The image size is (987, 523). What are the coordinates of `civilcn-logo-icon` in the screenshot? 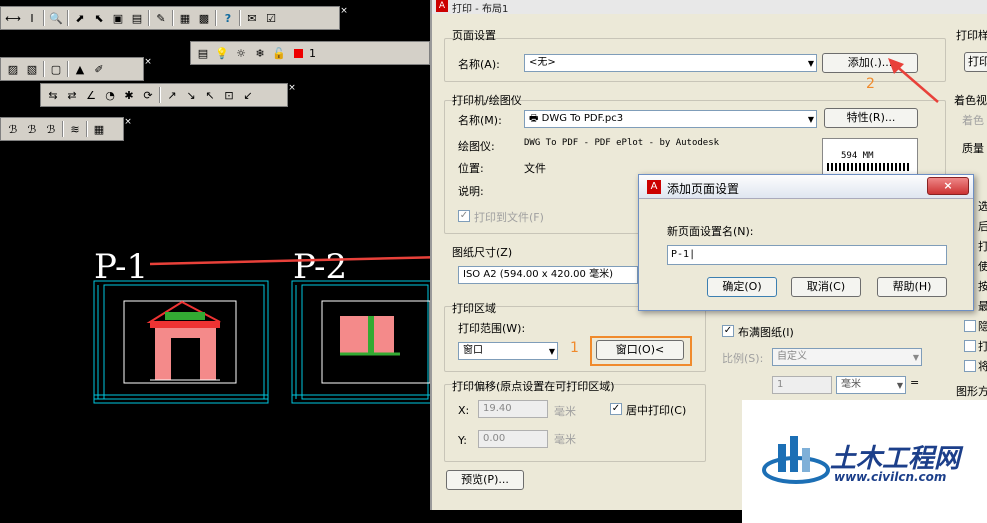 It's located at (796, 460).